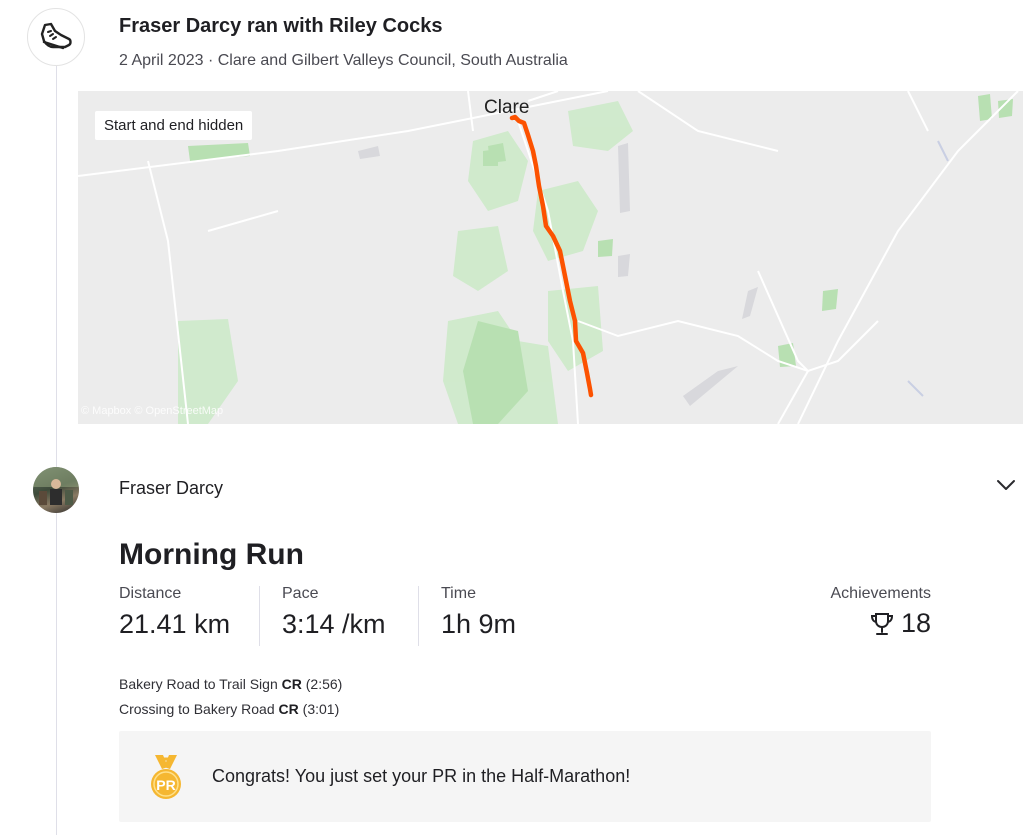  Describe the element at coordinates (174, 125) in the screenshot. I see `start-end-hidden-badge: Start and end hidden` at that location.